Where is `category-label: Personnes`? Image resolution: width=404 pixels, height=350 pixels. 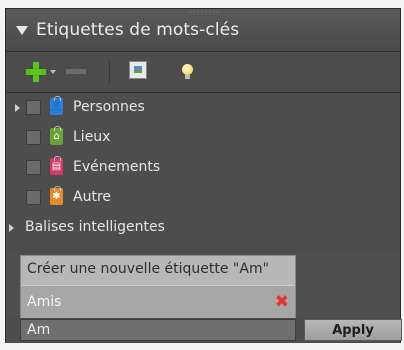
category-label: Personnes is located at coordinates (109, 107).